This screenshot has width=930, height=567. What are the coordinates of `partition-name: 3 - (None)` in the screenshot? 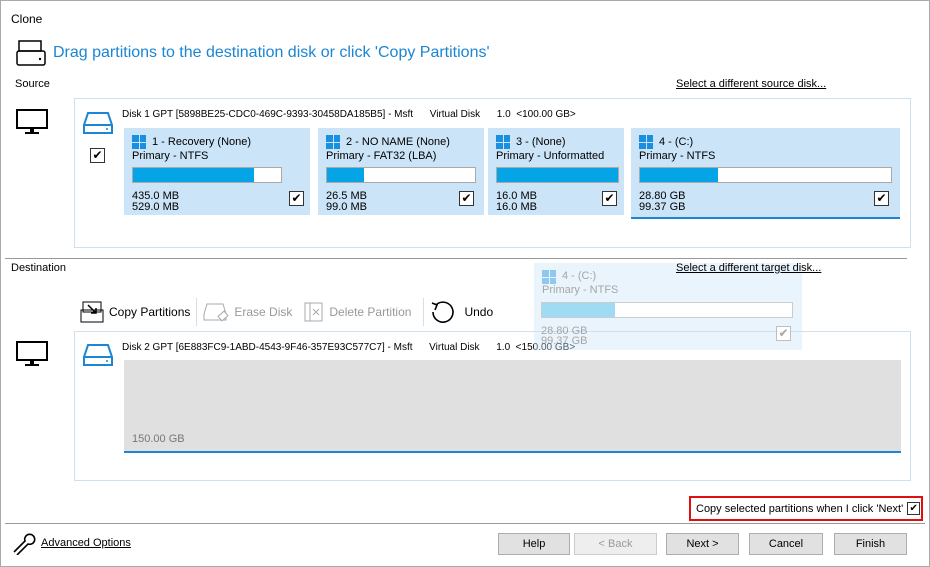 It's located at (541, 142).